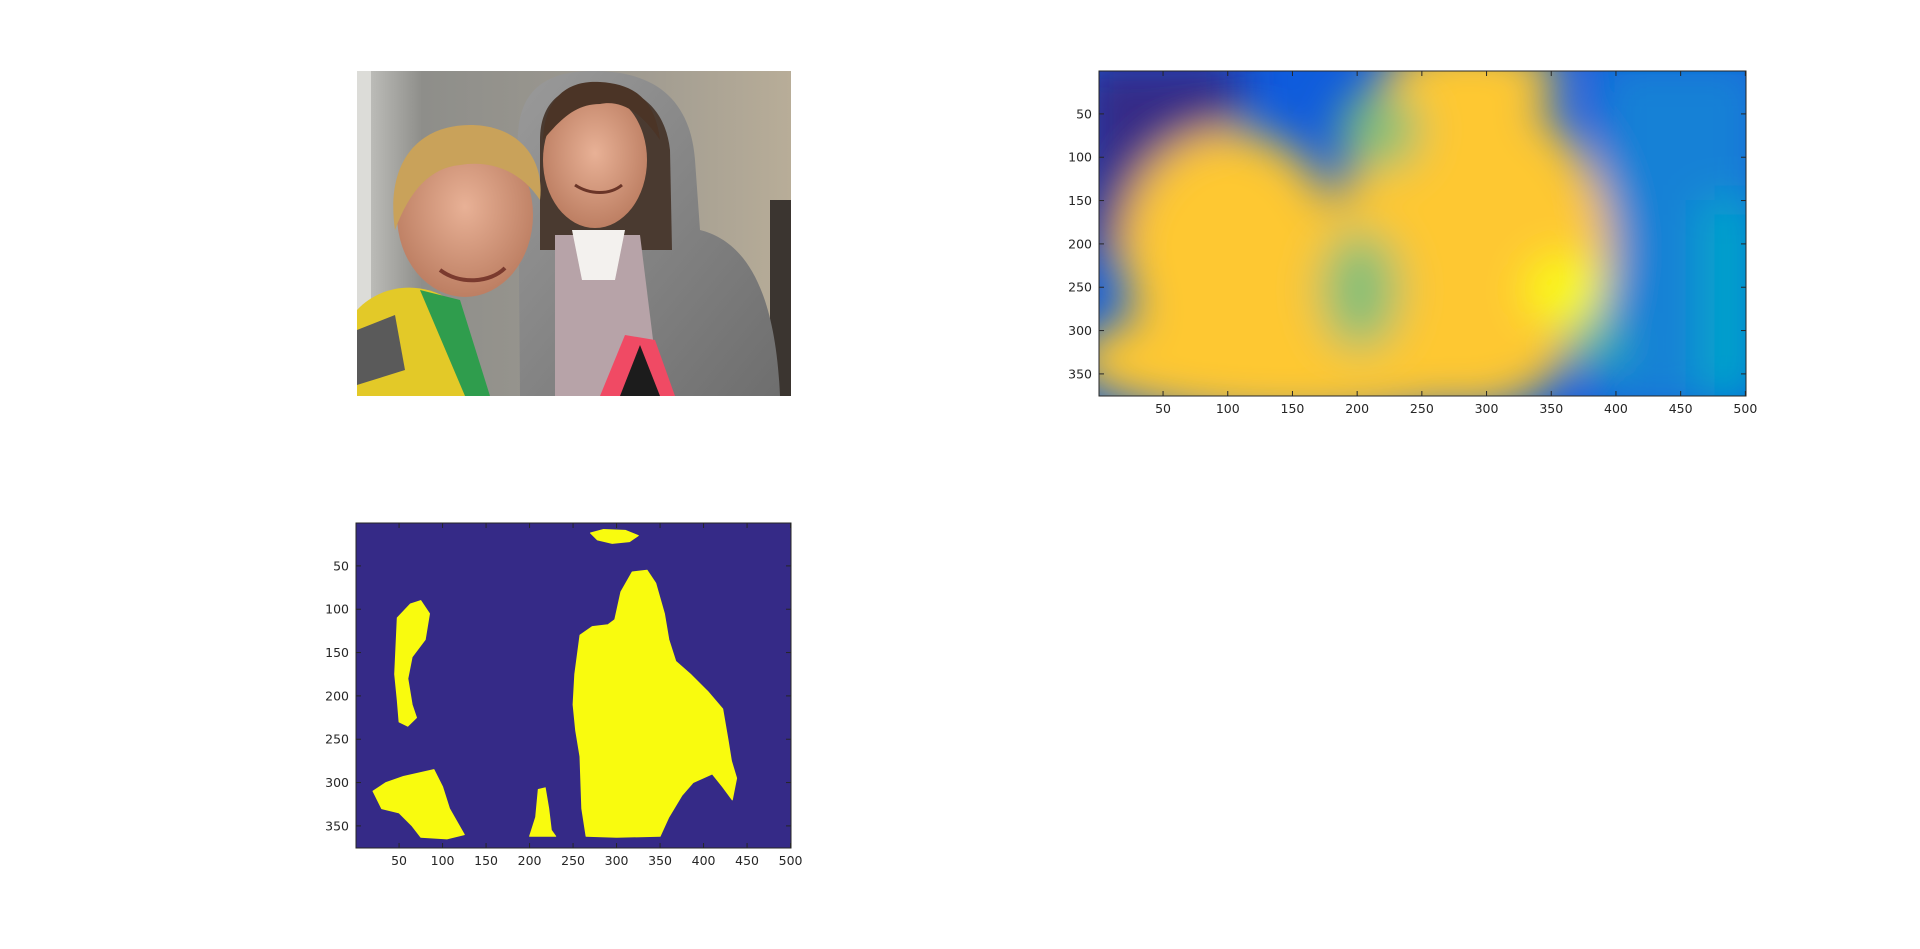 The image size is (1920, 949). Describe the element at coordinates (1228, 408) in the screenshot. I see `saliency-xtick-label-100: 100` at that location.